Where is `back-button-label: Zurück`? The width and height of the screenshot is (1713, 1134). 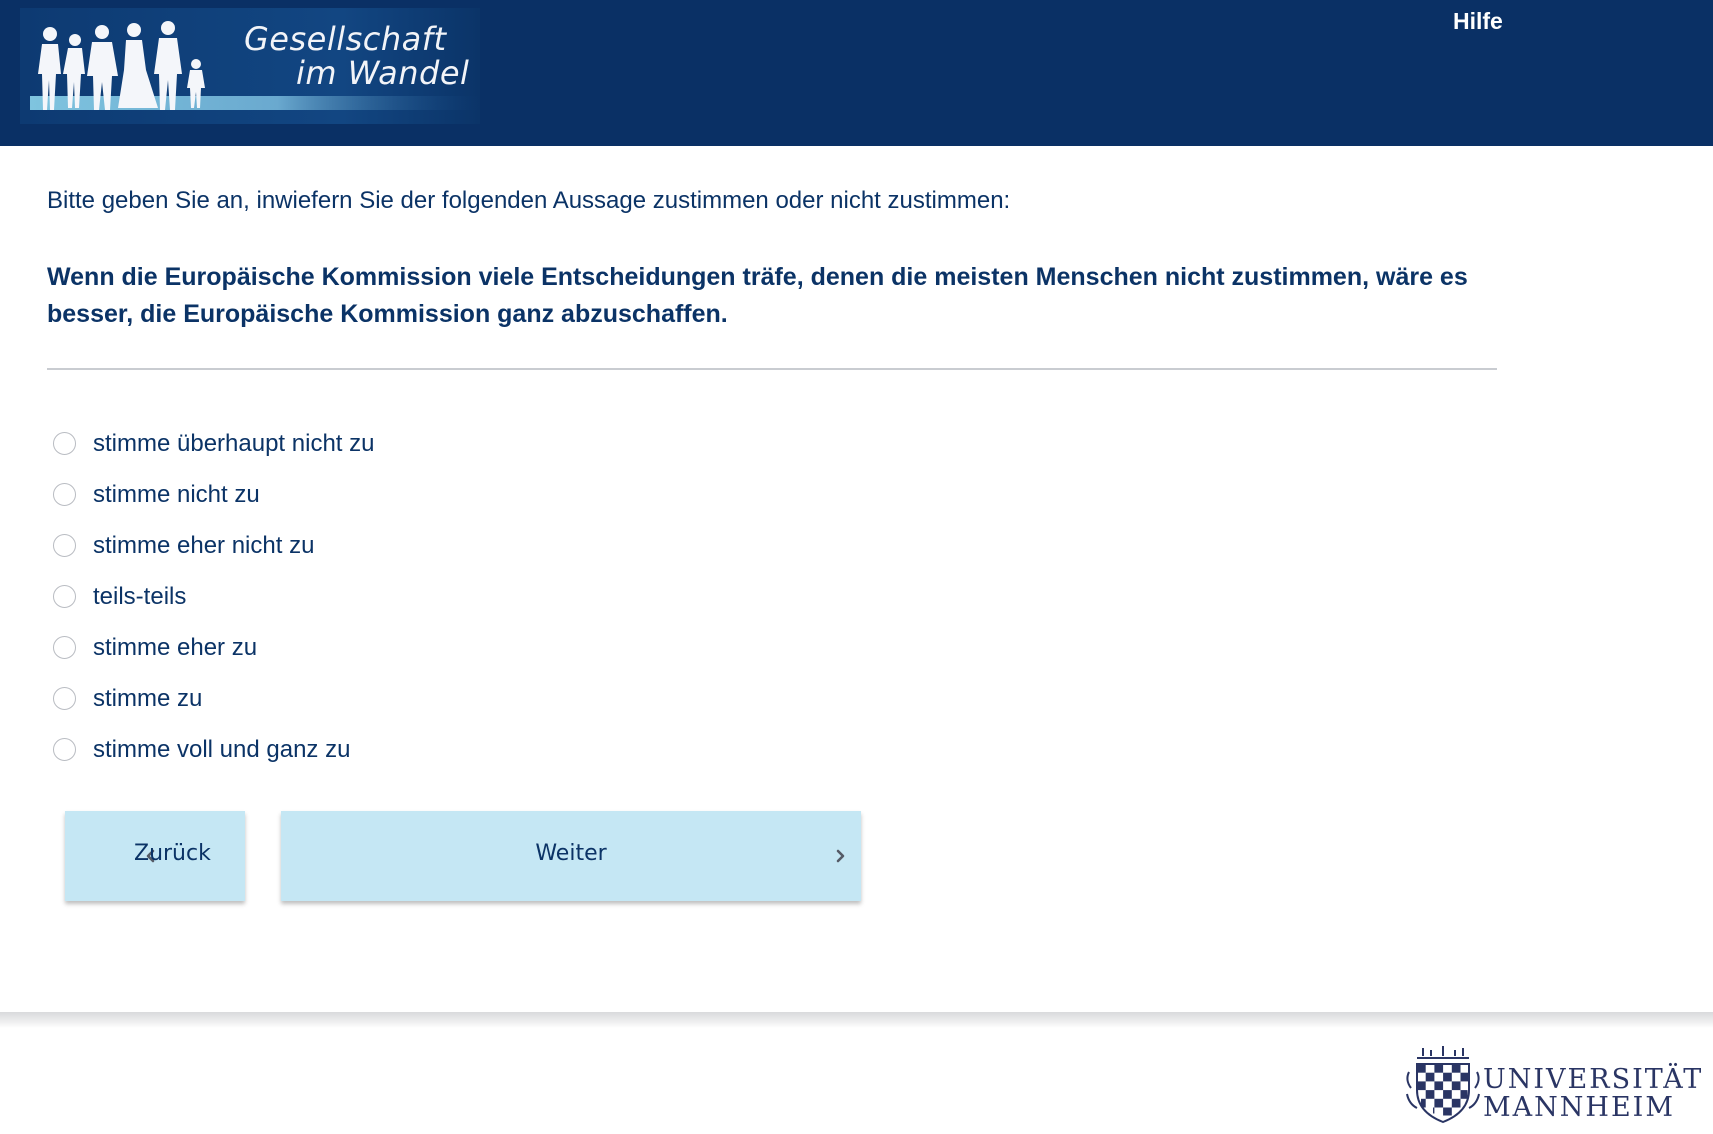
back-button-label: Zurück is located at coordinates (172, 853).